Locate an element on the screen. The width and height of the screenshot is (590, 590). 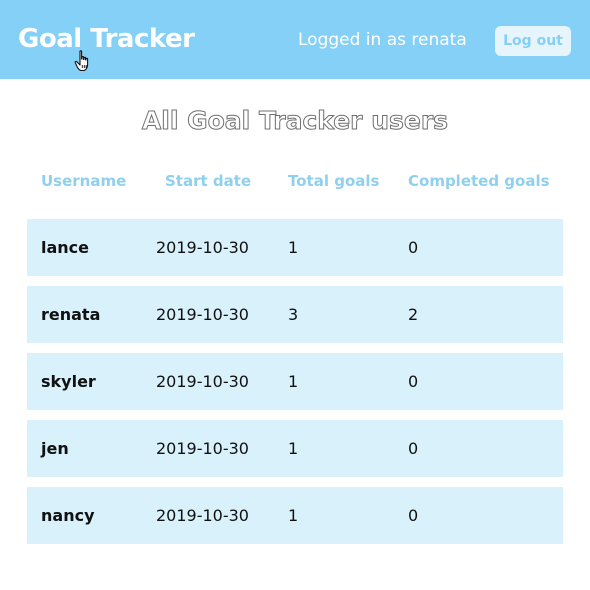
table-row: nancy 2019-10-30 1 0 is located at coordinates (295, 515).